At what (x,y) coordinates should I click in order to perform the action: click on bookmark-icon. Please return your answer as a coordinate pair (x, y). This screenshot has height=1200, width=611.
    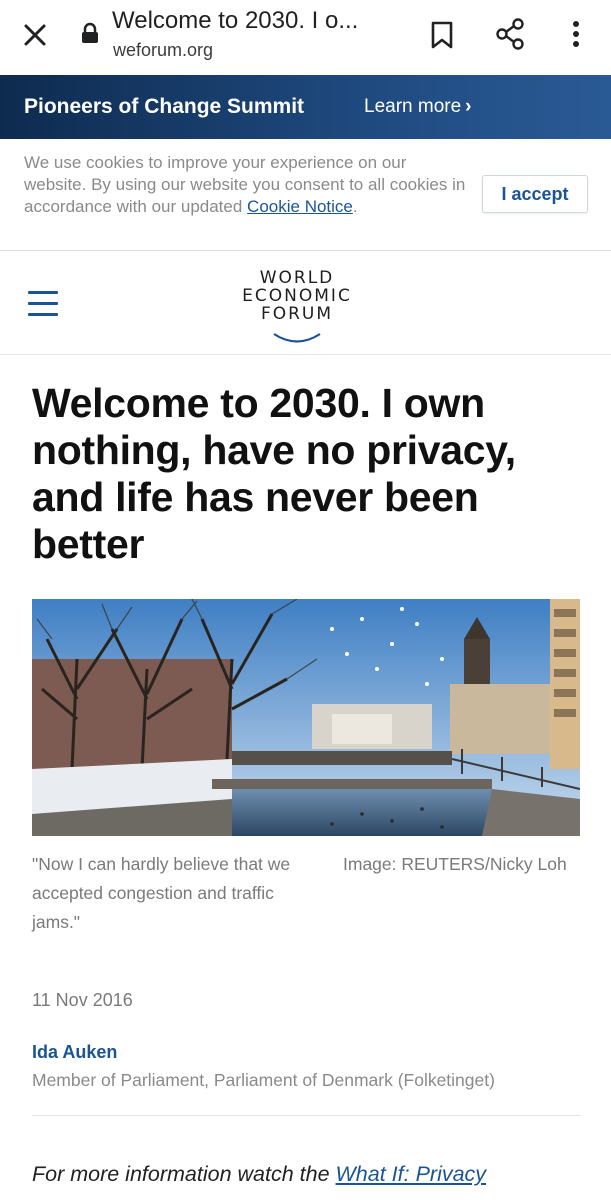
    Looking at the image, I should click on (442, 35).